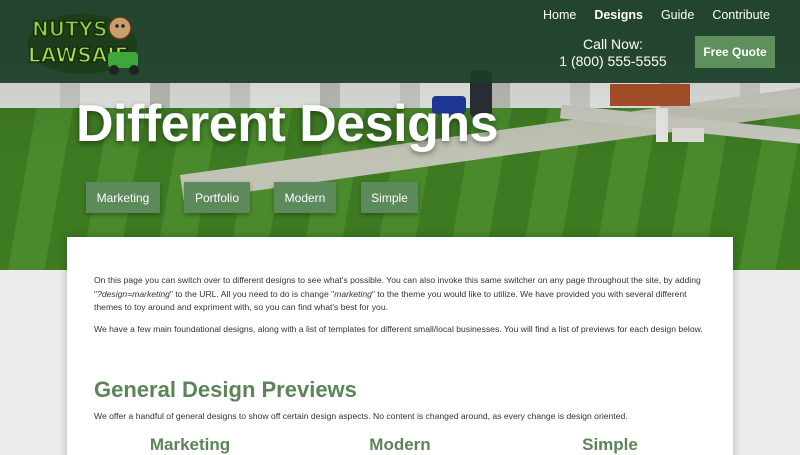 This screenshot has height=455, width=800. I want to click on design-chip-modern: Modern, so click(305, 197).